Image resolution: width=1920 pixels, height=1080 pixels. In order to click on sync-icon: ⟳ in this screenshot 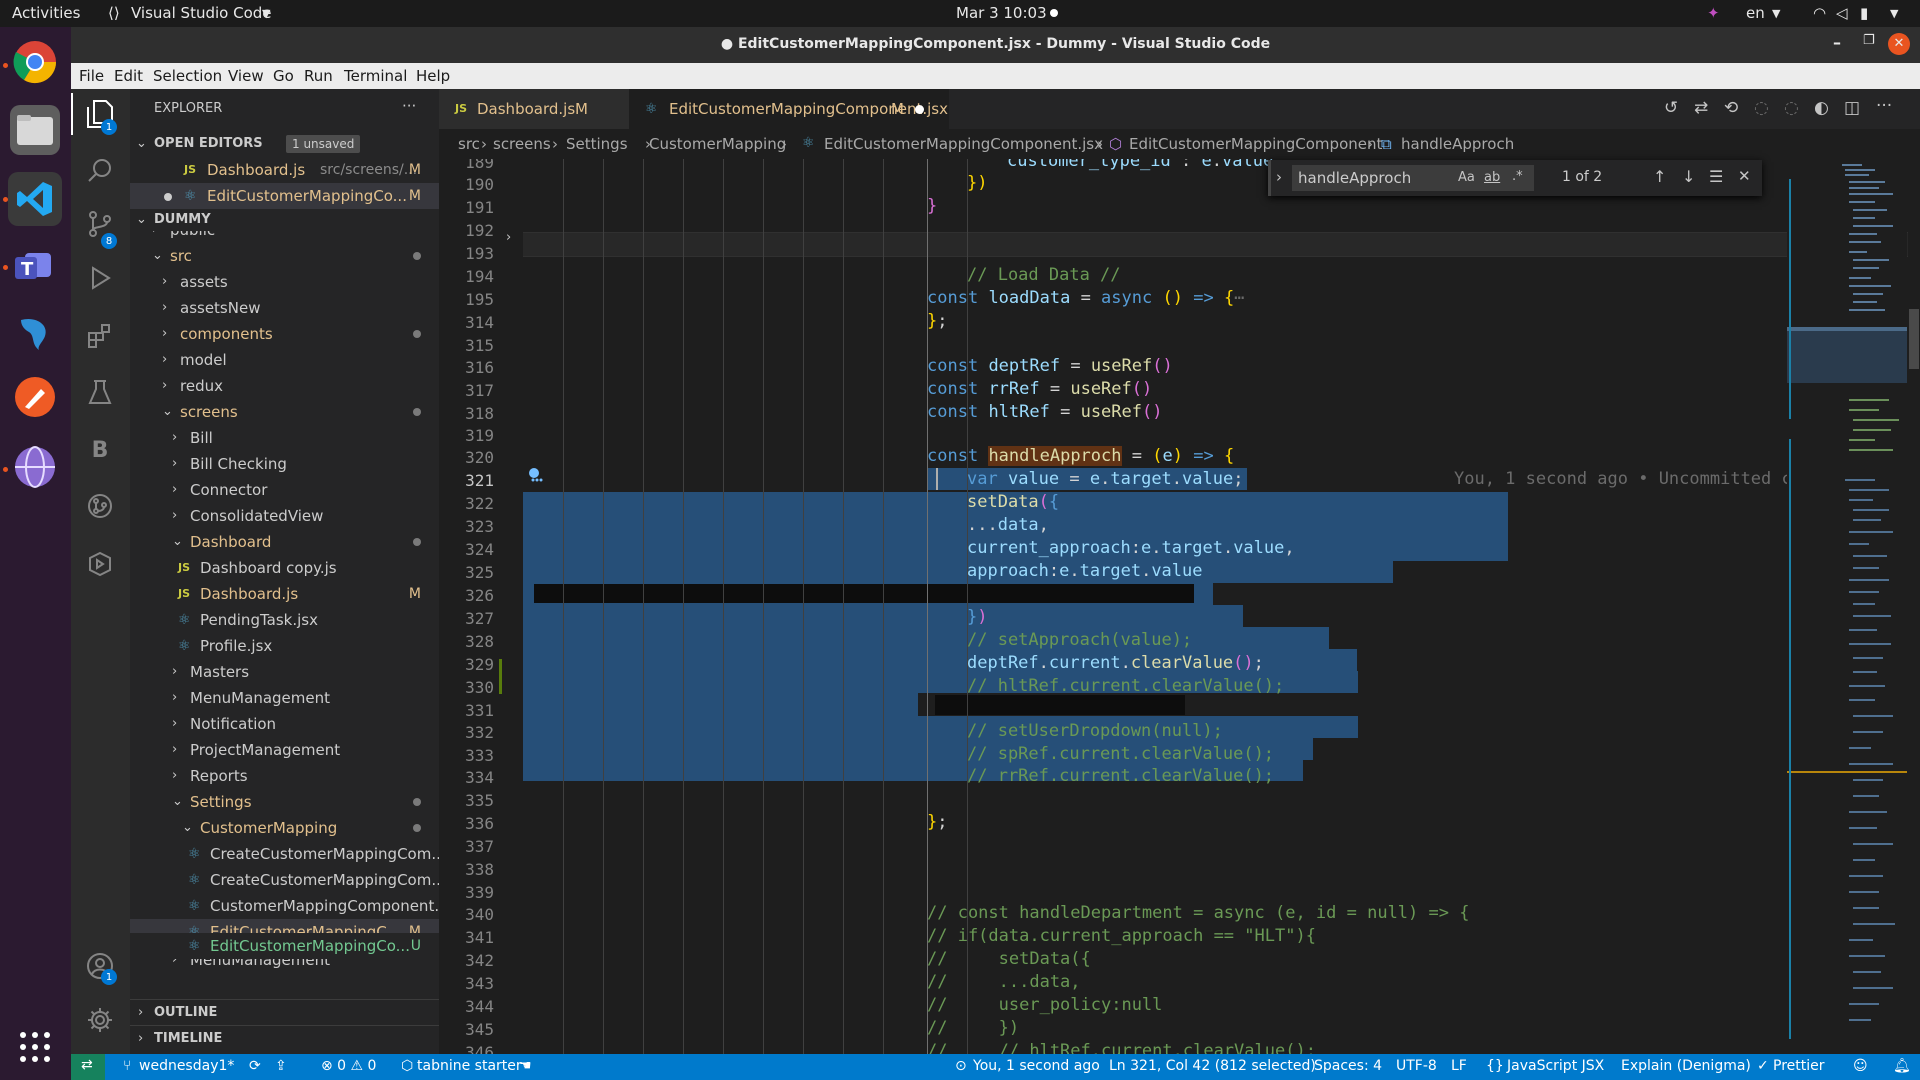, I will do `click(255, 1066)`.